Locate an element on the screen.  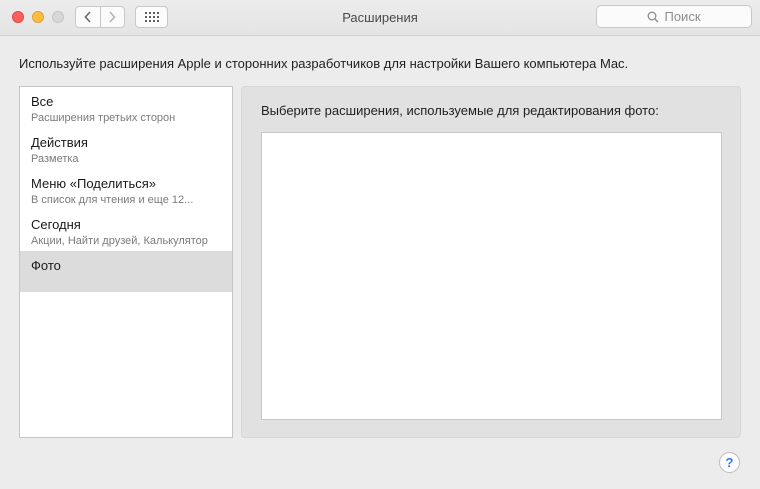
sidebar-item-all: Все Расширения третьих сторон is located at coordinates (126, 107).